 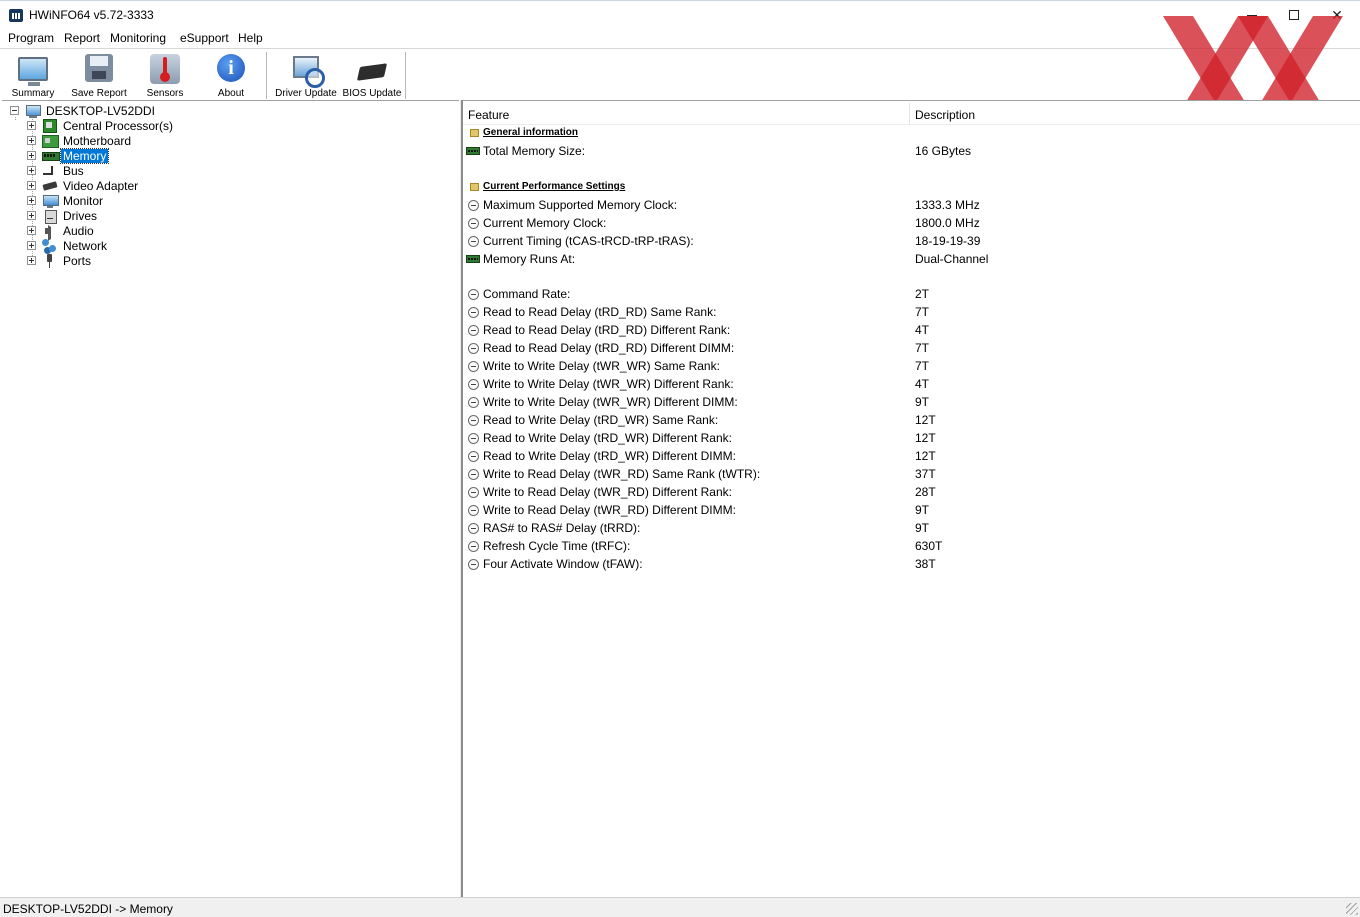 What do you see at coordinates (14, 110) in the screenshot?
I see `collapse-toggle-icon` at bounding box center [14, 110].